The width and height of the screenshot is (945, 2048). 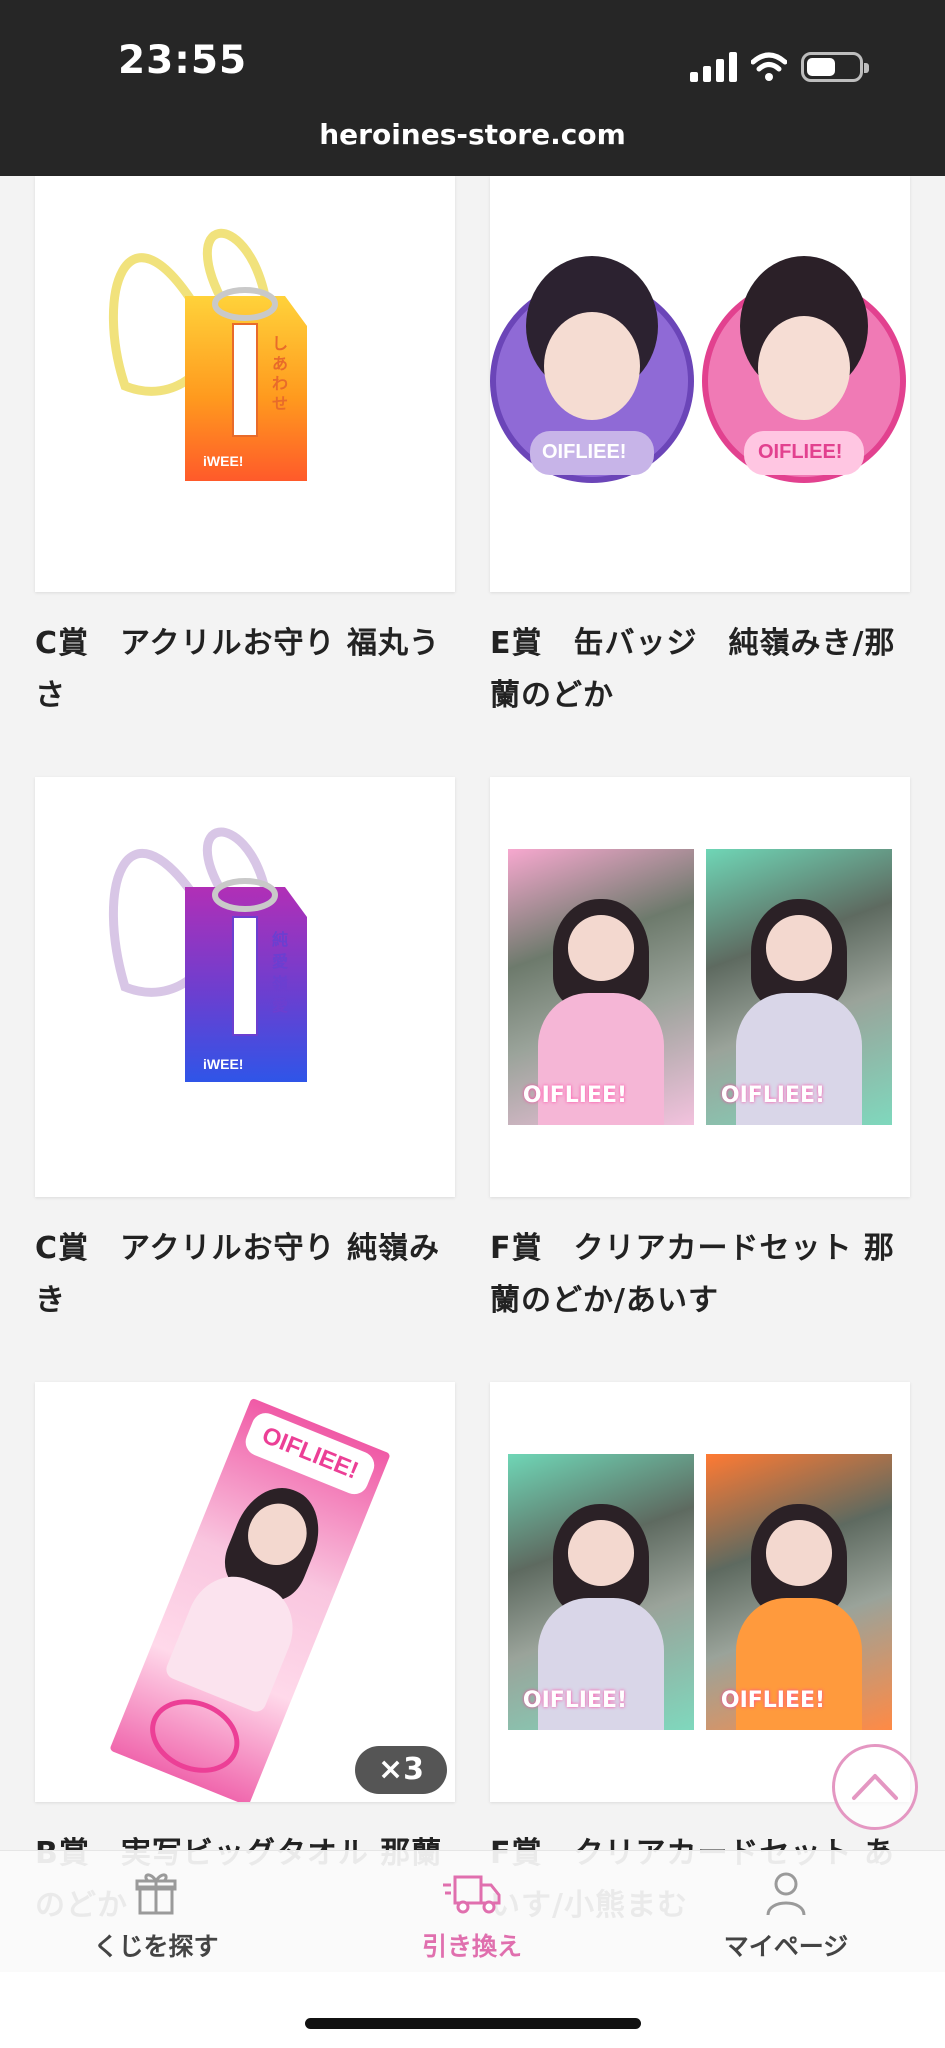 I want to click on product-image: iWEE! 純愛嶺愛, so click(x=245, y=987).